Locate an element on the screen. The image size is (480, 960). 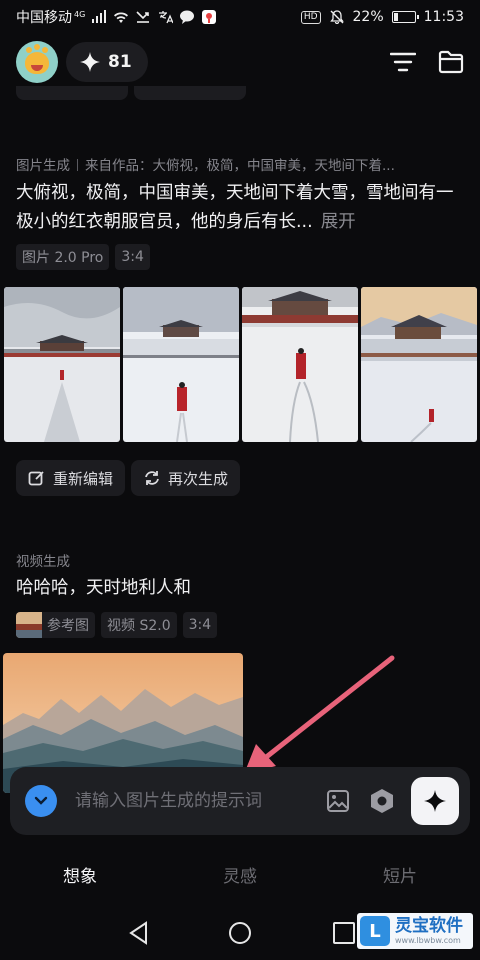
generate-button is located at coordinates (435, 801).